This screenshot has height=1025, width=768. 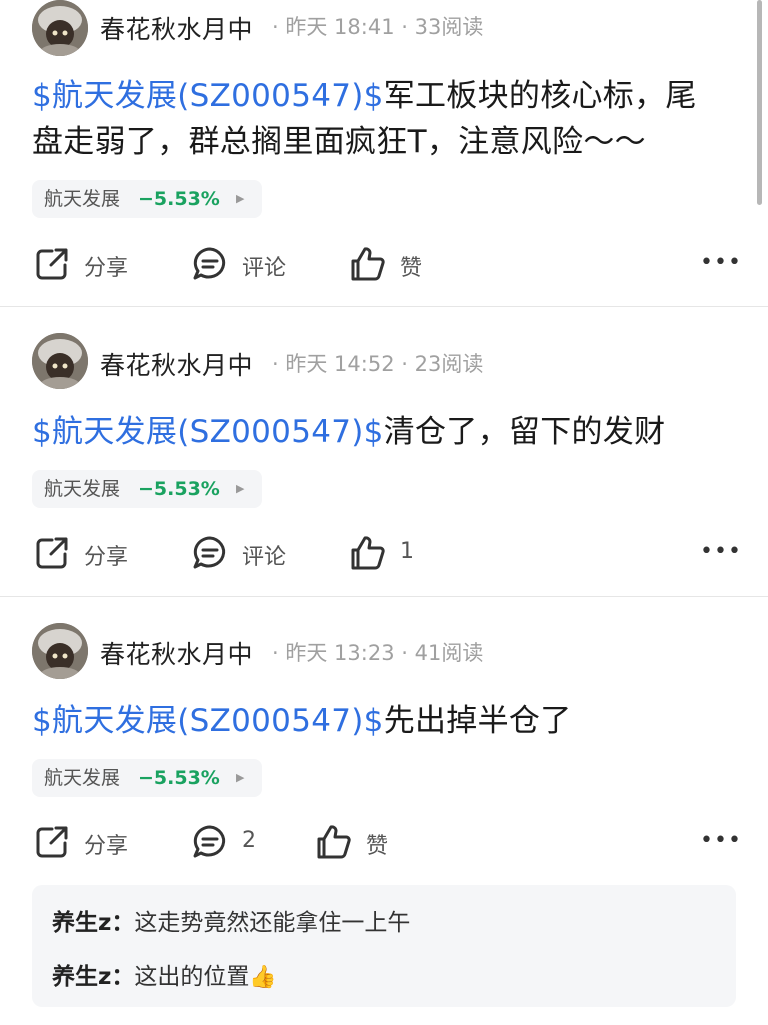 I want to click on post-time: 昨天 18:41, so click(x=340, y=27).